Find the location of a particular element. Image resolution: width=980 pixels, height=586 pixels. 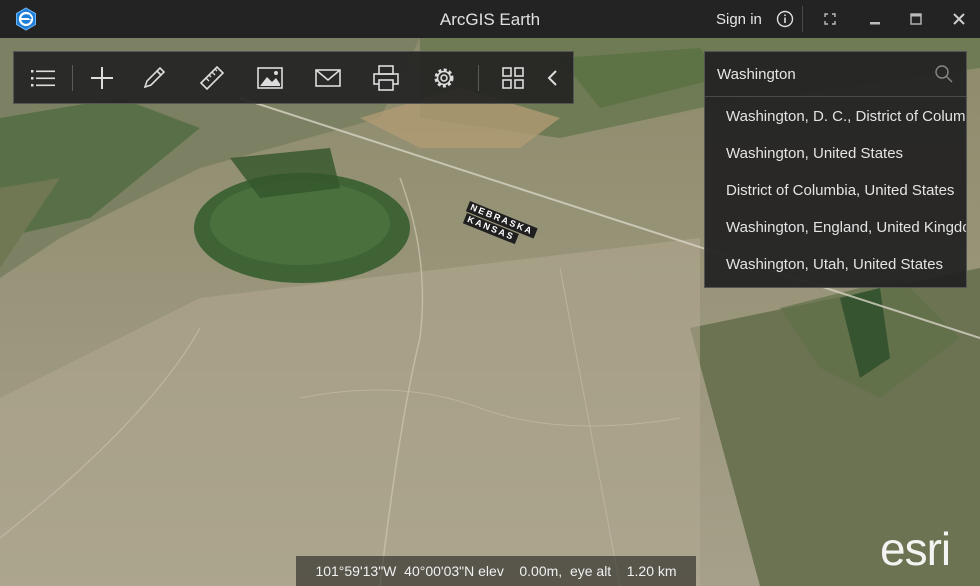

add-icon is located at coordinates (102, 78).